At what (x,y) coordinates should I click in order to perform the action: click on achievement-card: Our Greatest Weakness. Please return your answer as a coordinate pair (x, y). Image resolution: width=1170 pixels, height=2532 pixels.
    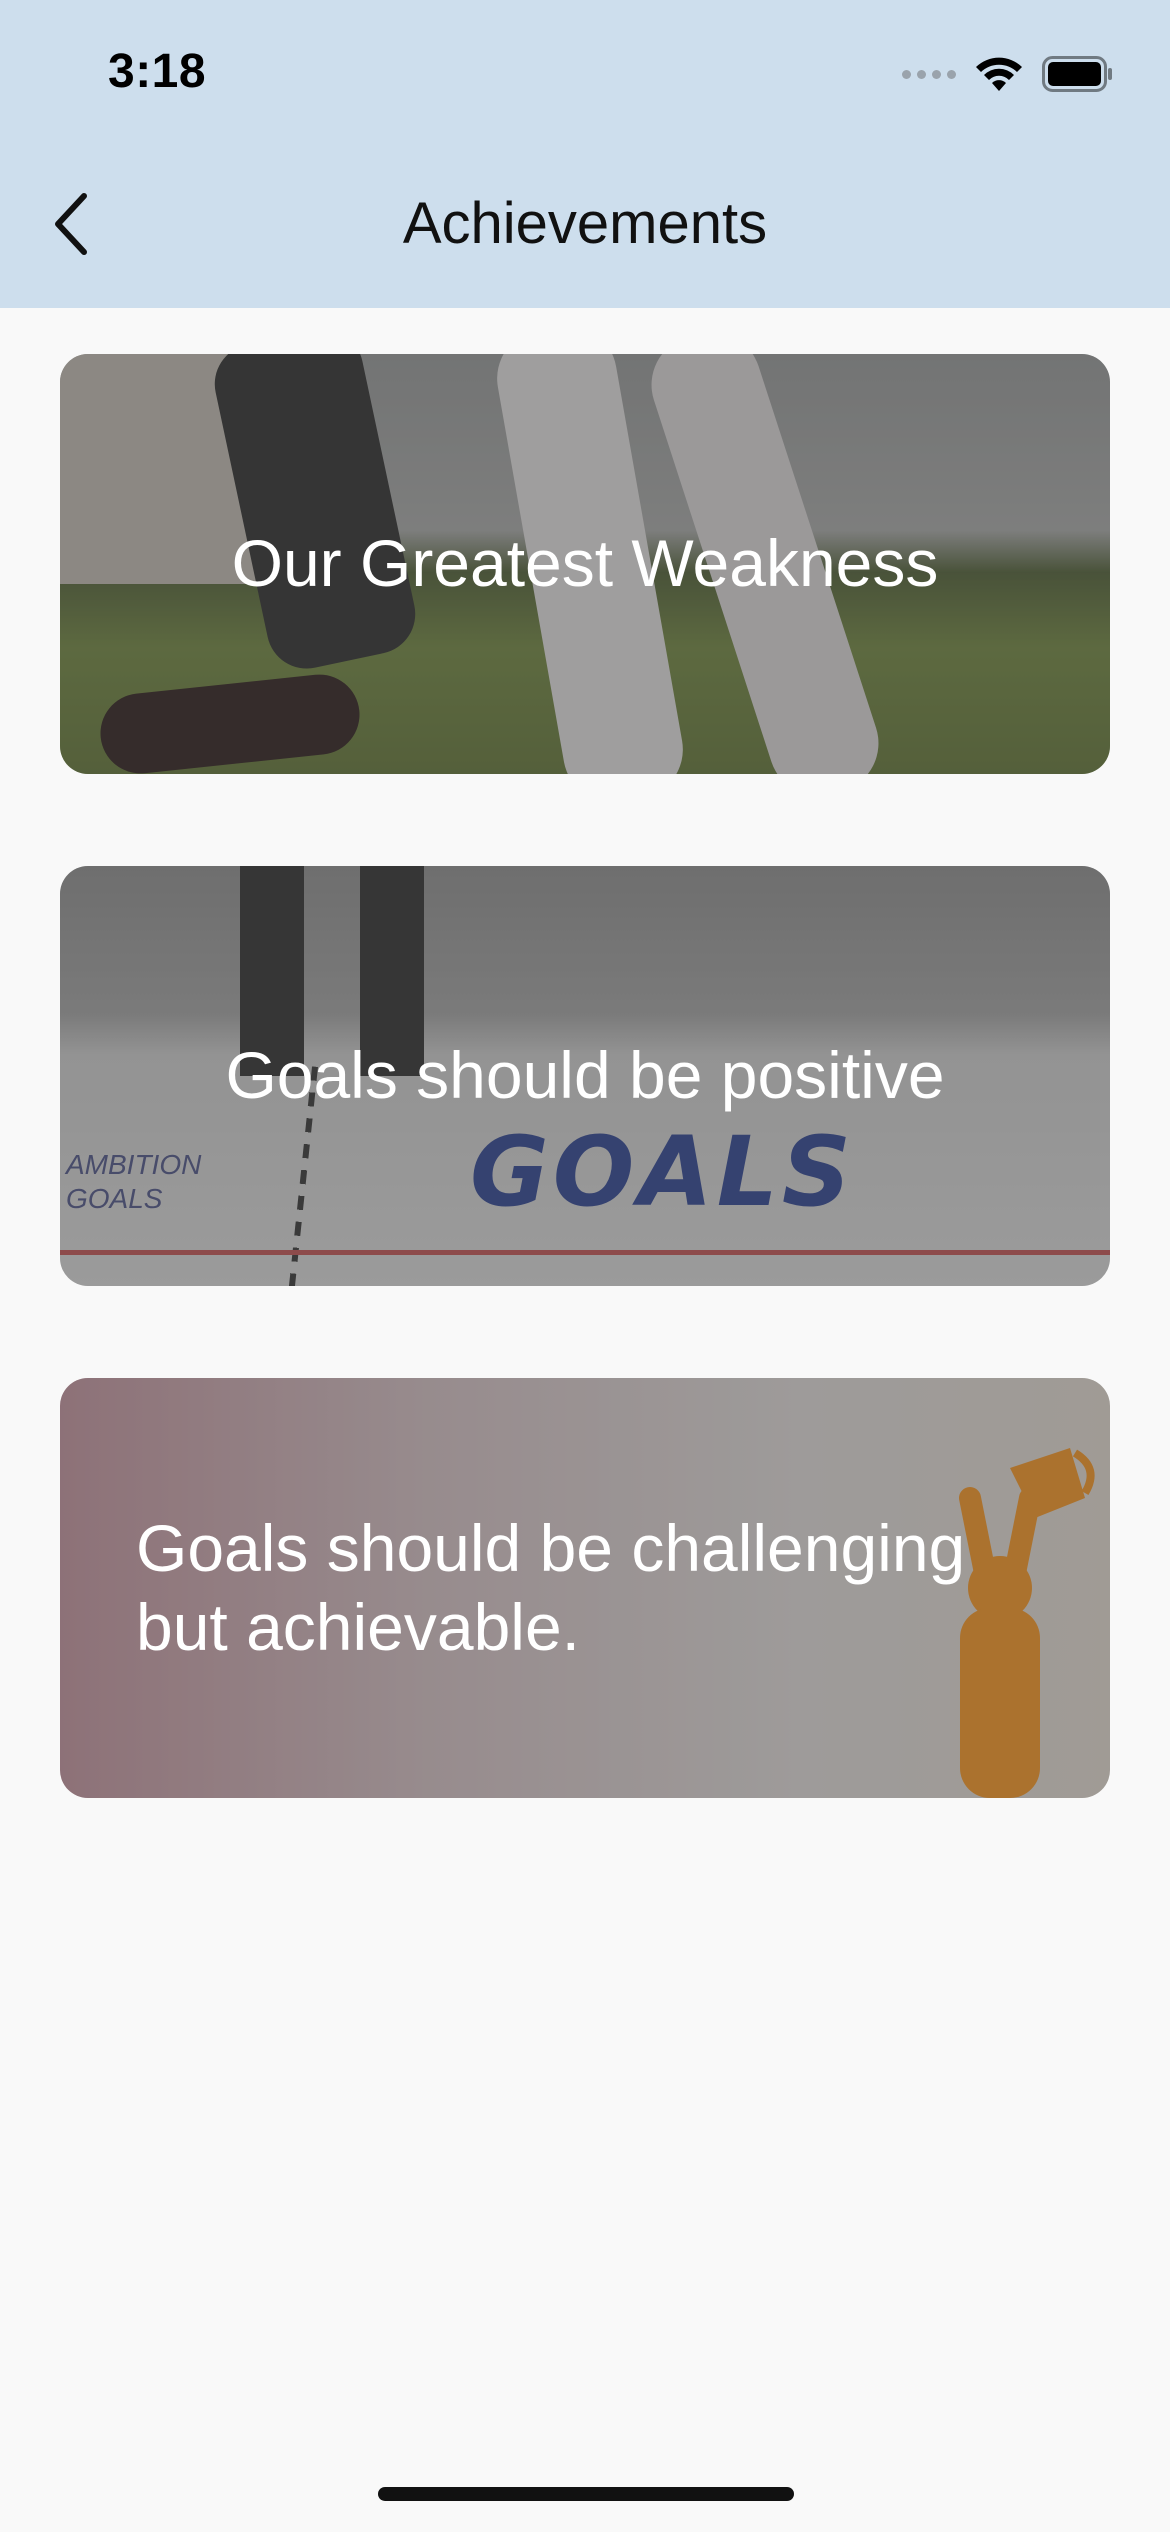
    Looking at the image, I should click on (585, 564).